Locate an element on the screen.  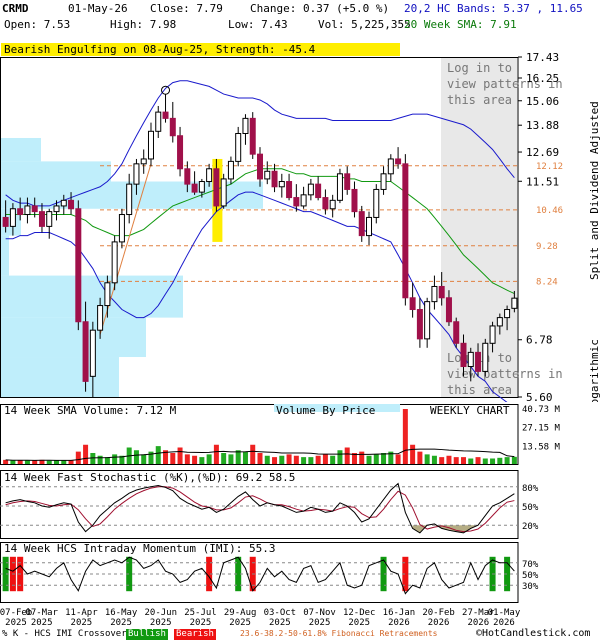
weekly-chart-label: WEEKLY CHART is located at coordinates (470, 410).